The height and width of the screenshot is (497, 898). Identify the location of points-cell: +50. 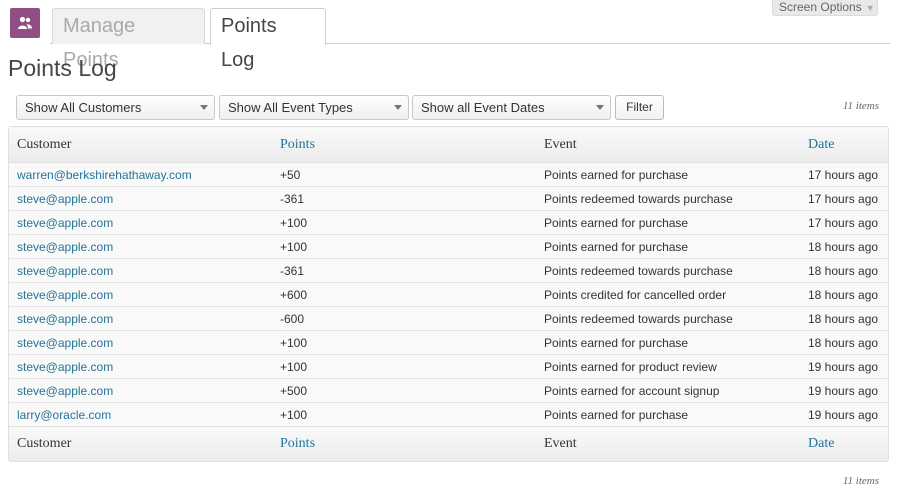
(412, 174).